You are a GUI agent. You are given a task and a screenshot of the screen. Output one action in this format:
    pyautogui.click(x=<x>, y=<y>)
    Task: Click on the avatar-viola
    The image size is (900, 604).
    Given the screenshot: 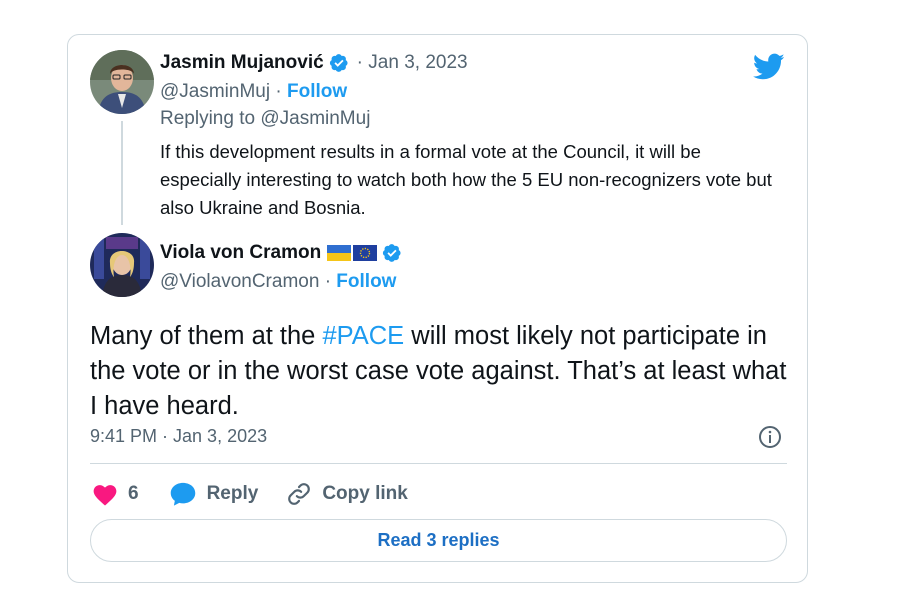 What is the action you would take?
    pyautogui.click(x=122, y=265)
    